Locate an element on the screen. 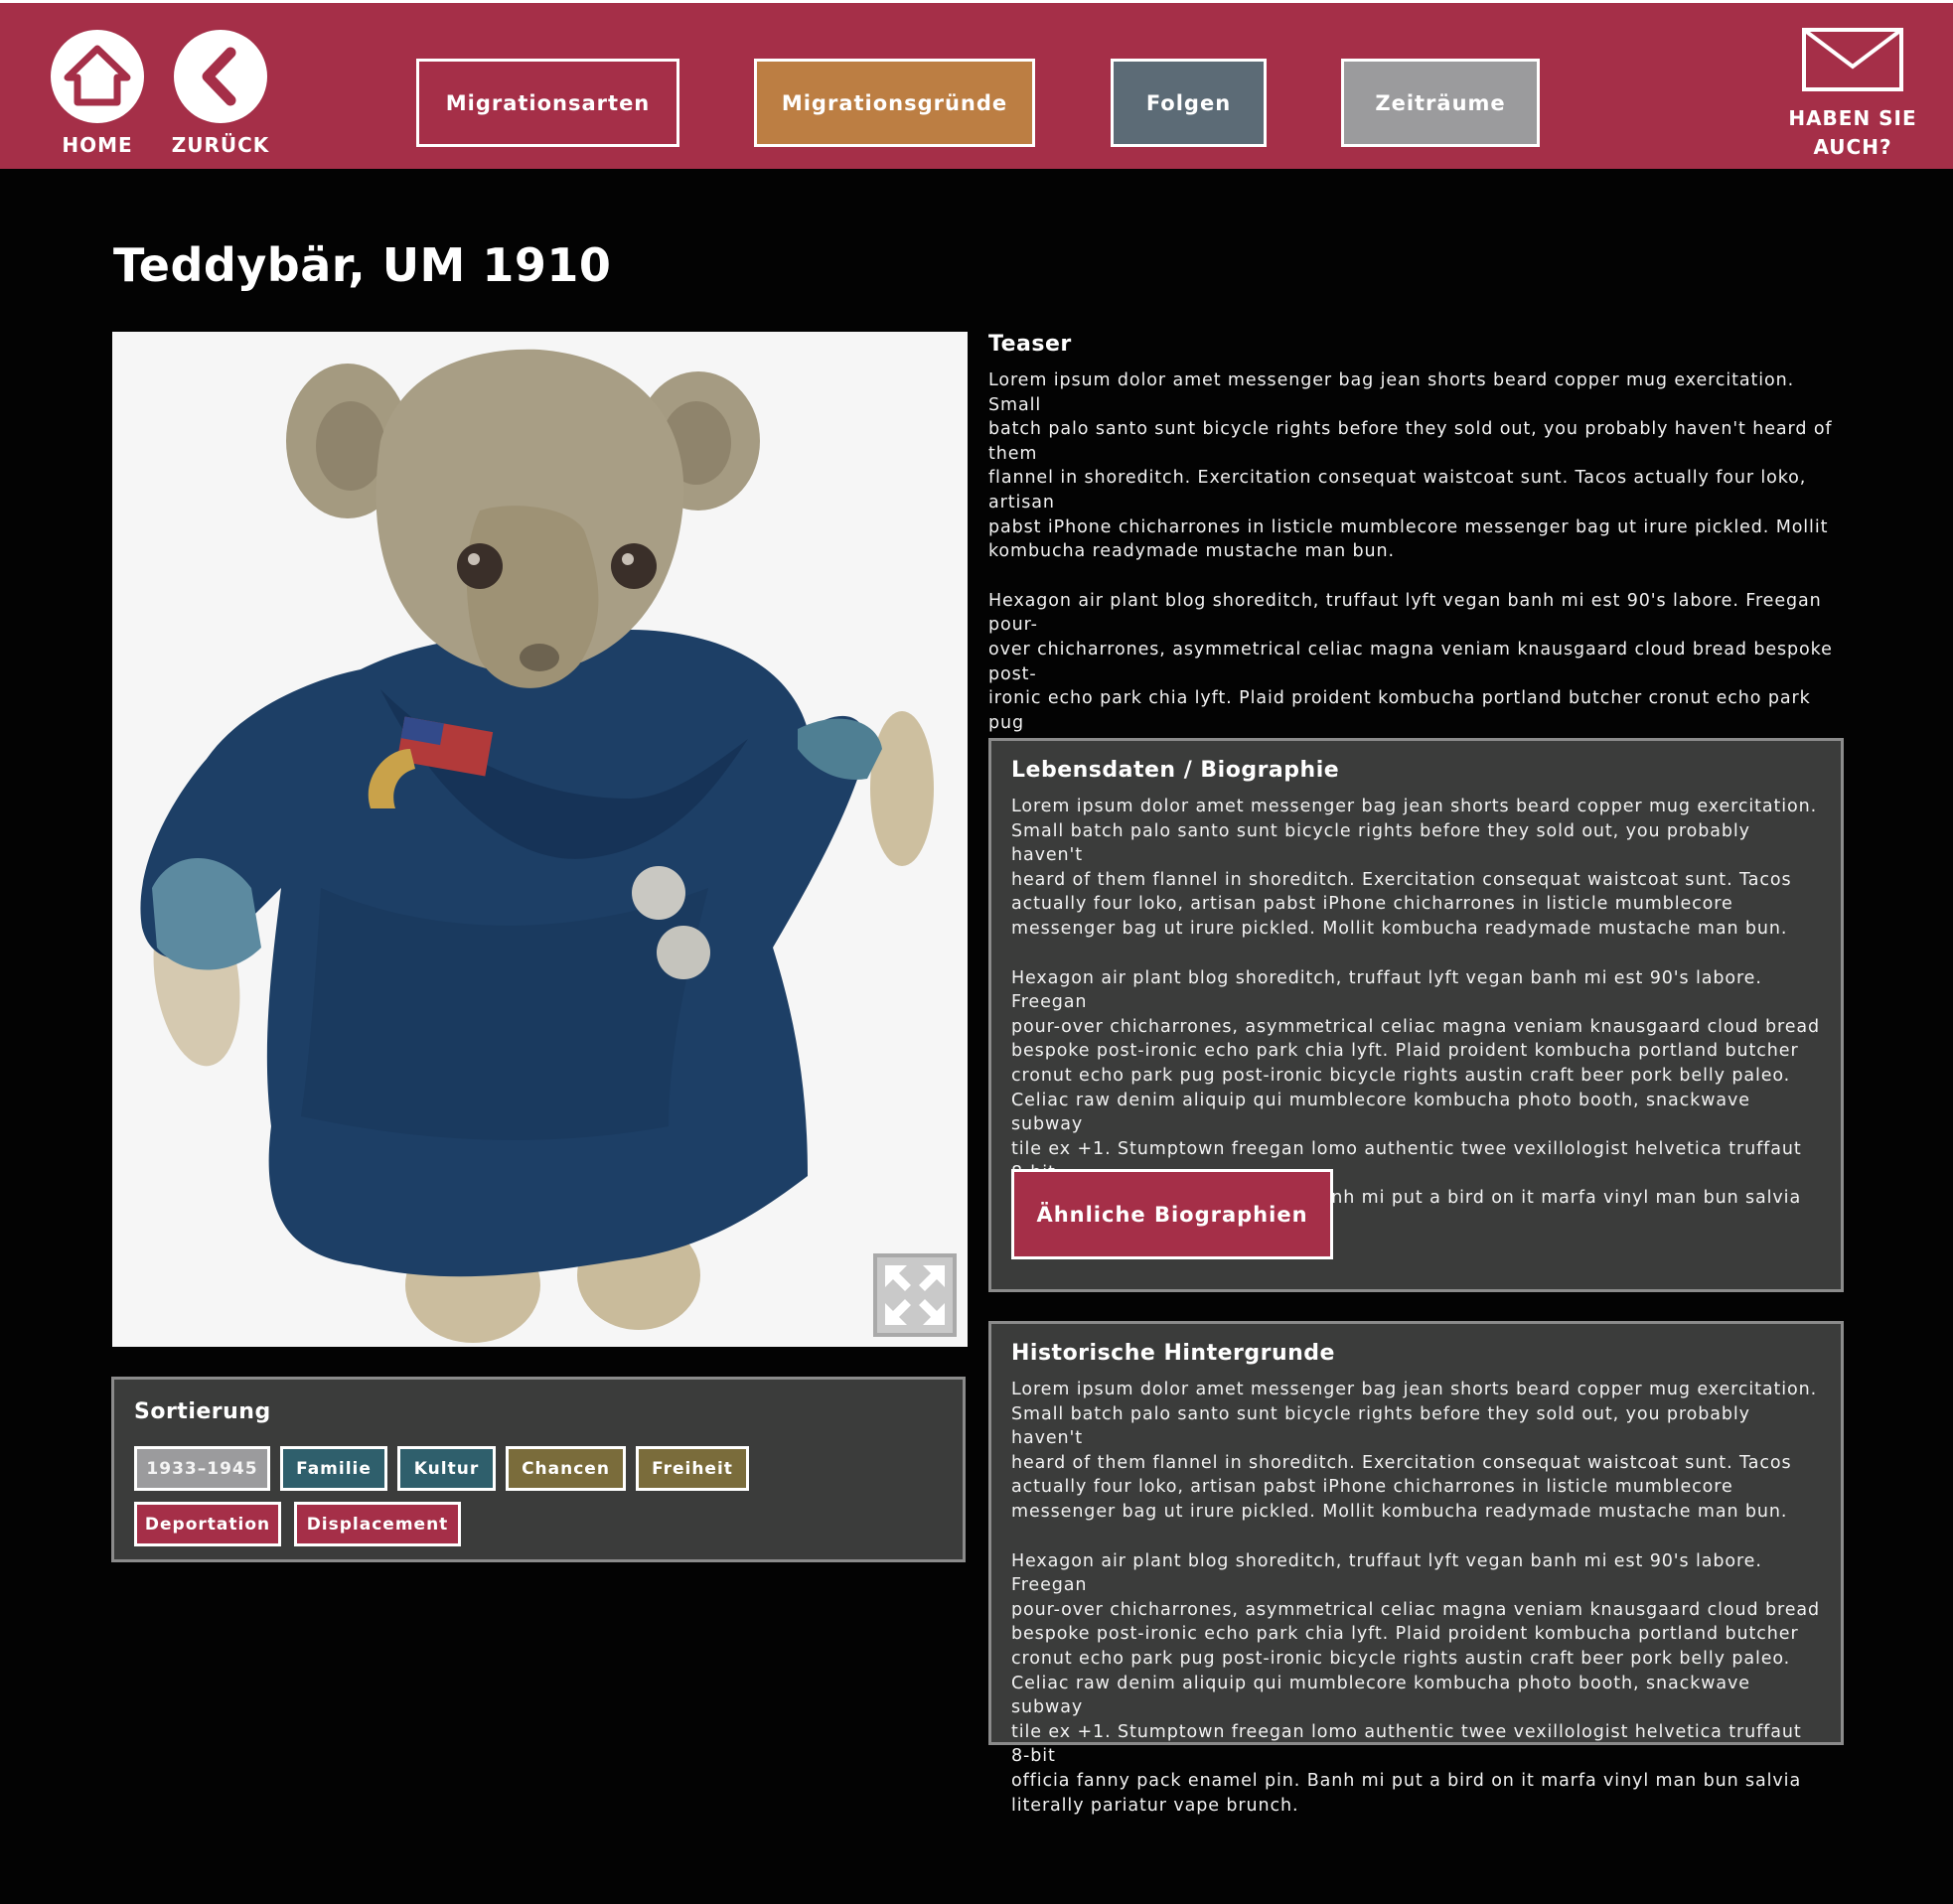 Image resolution: width=1953 pixels, height=1904 pixels. nav-migrationsarten-button: Migrationsarten is located at coordinates (547, 103).